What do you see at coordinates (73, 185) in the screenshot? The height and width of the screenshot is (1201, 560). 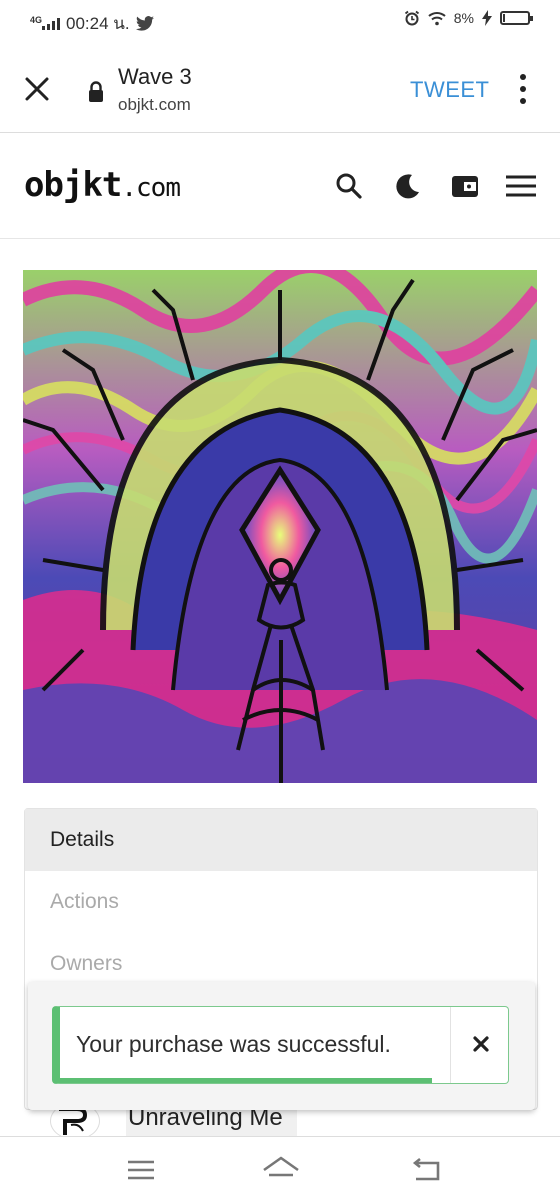 I see `logo-main: objkt` at bounding box center [73, 185].